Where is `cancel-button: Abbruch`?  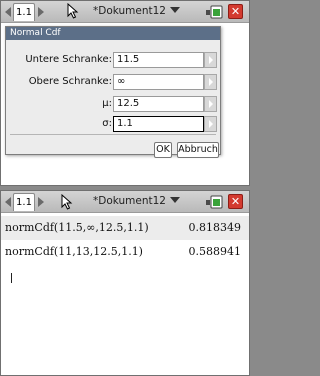 cancel-button: Abbruch is located at coordinates (198, 150).